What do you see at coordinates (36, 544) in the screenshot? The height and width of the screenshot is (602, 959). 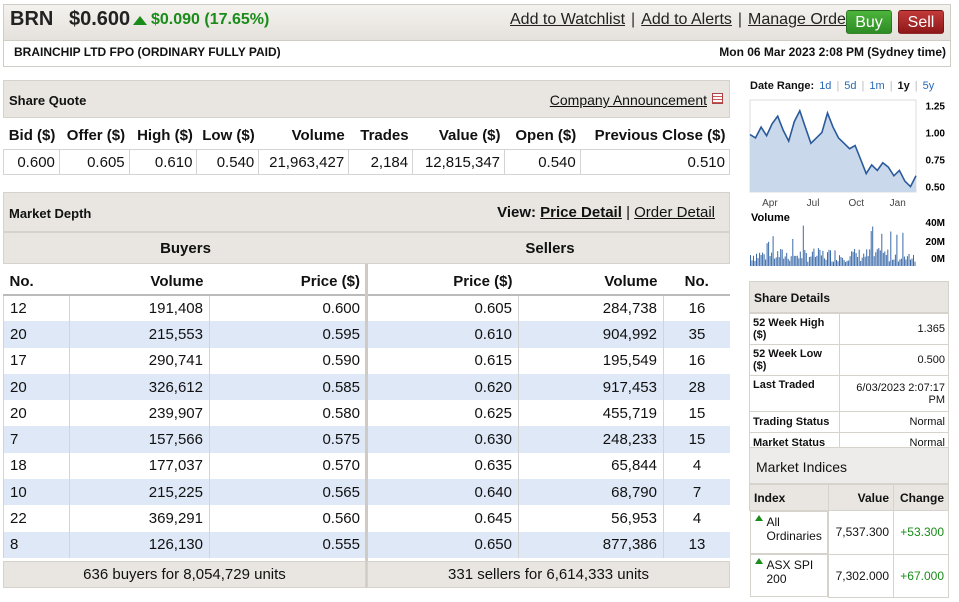 I see `buyer-cell: 8` at bounding box center [36, 544].